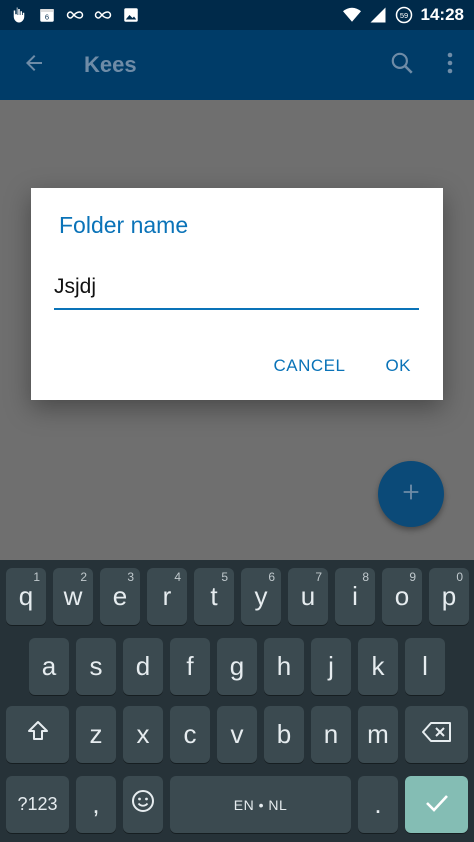 The height and width of the screenshot is (842, 474). Describe the element at coordinates (96, 804) in the screenshot. I see `comma-key: ,` at that location.